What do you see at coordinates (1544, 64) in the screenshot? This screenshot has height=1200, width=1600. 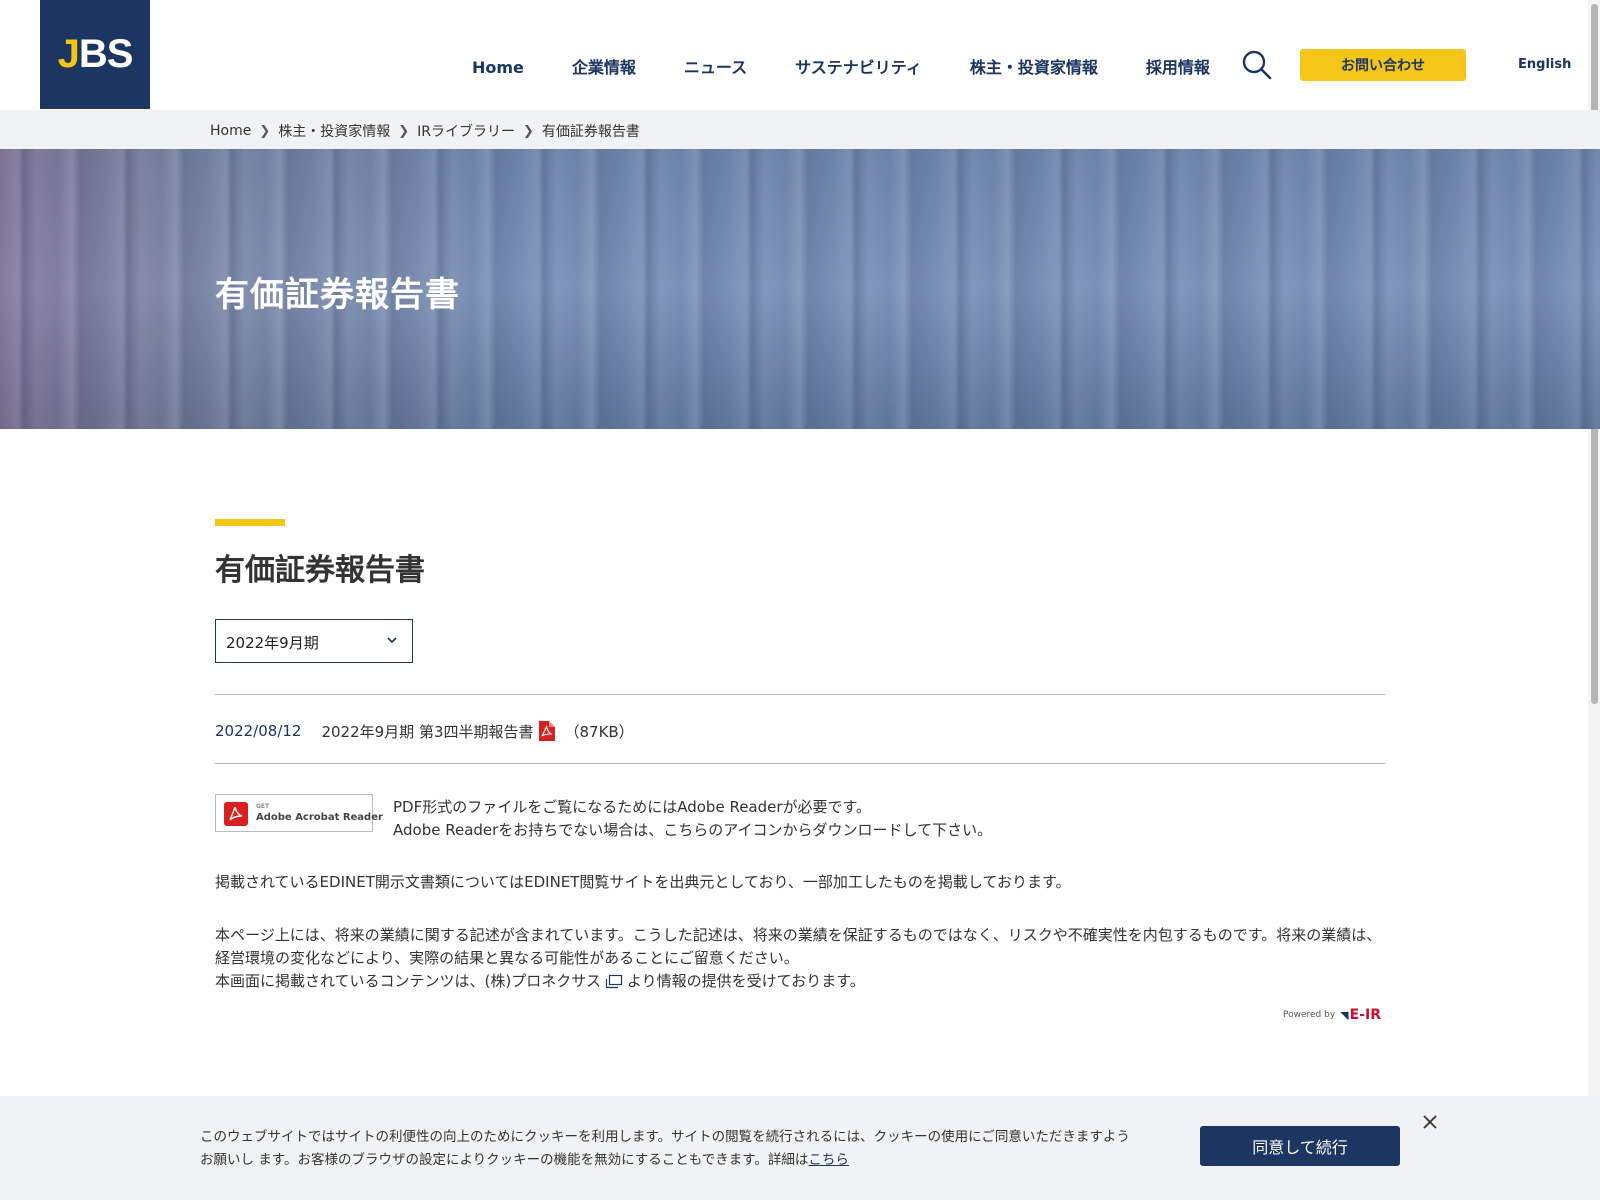 I see `language-english-link: English` at bounding box center [1544, 64].